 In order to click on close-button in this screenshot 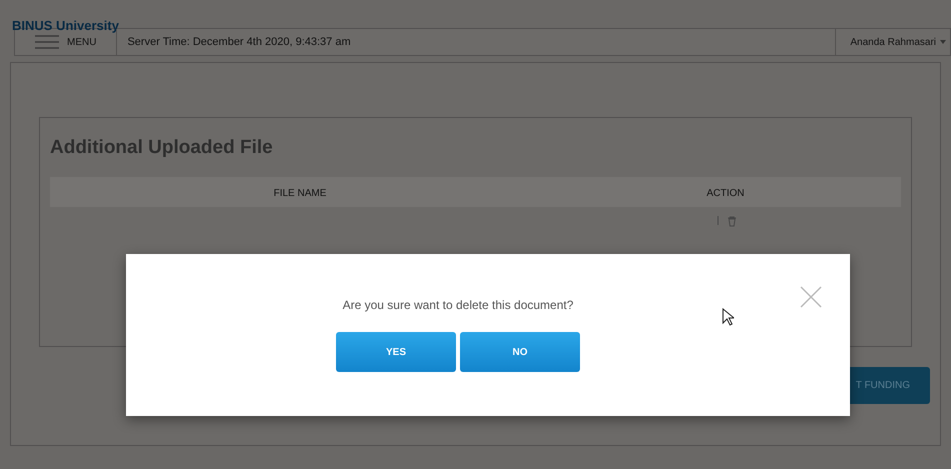, I will do `click(811, 297)`.